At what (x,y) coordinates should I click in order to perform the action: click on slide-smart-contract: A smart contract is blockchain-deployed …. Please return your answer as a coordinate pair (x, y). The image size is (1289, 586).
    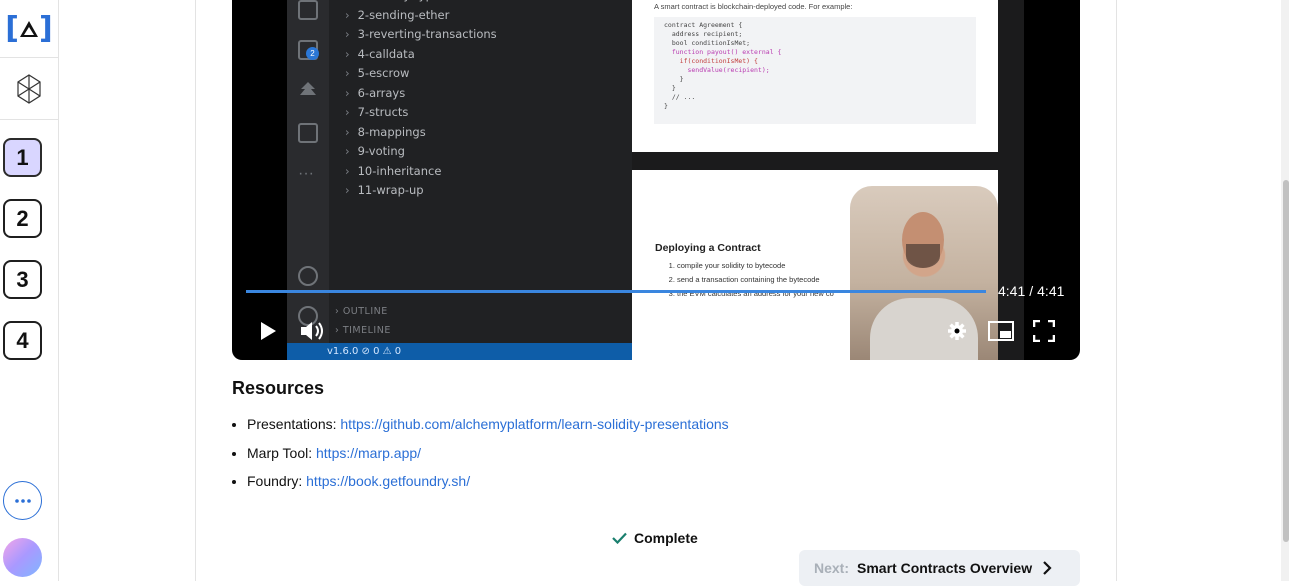
    Looking at the image, I should click on (815, 76).